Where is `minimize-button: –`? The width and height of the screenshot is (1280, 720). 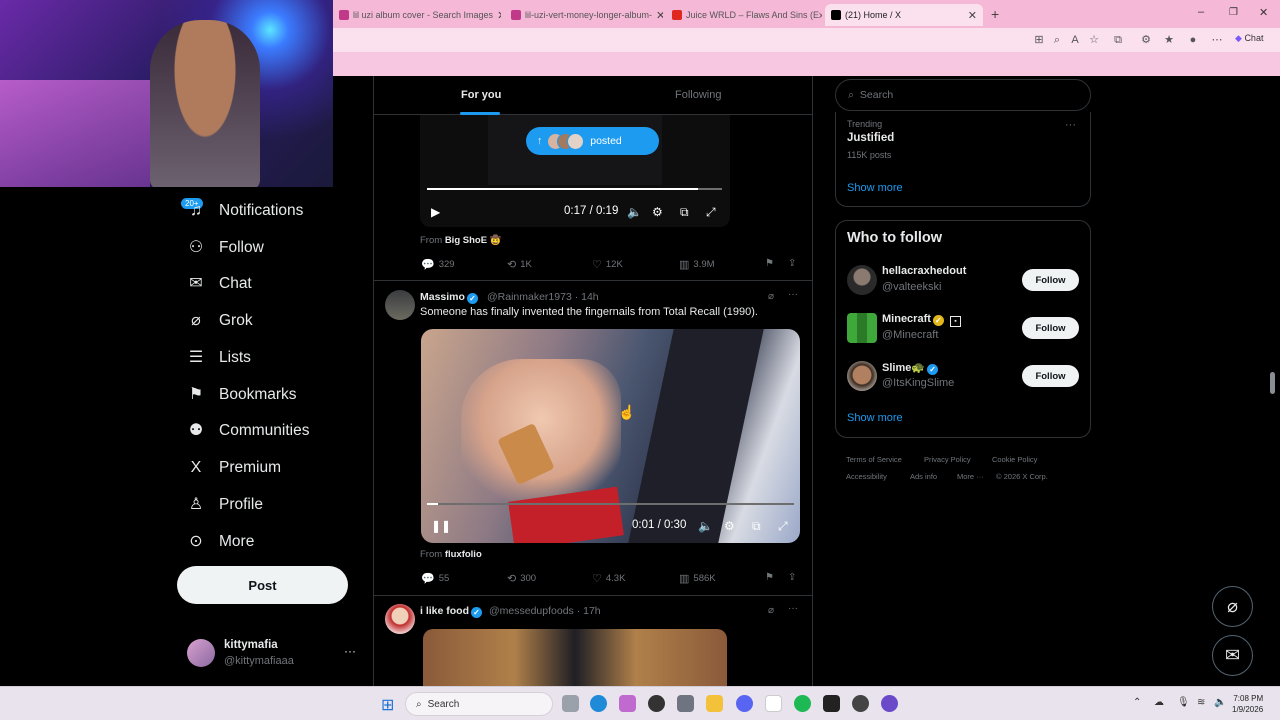
minimize-button: – is located at coordinates (1201, 12).